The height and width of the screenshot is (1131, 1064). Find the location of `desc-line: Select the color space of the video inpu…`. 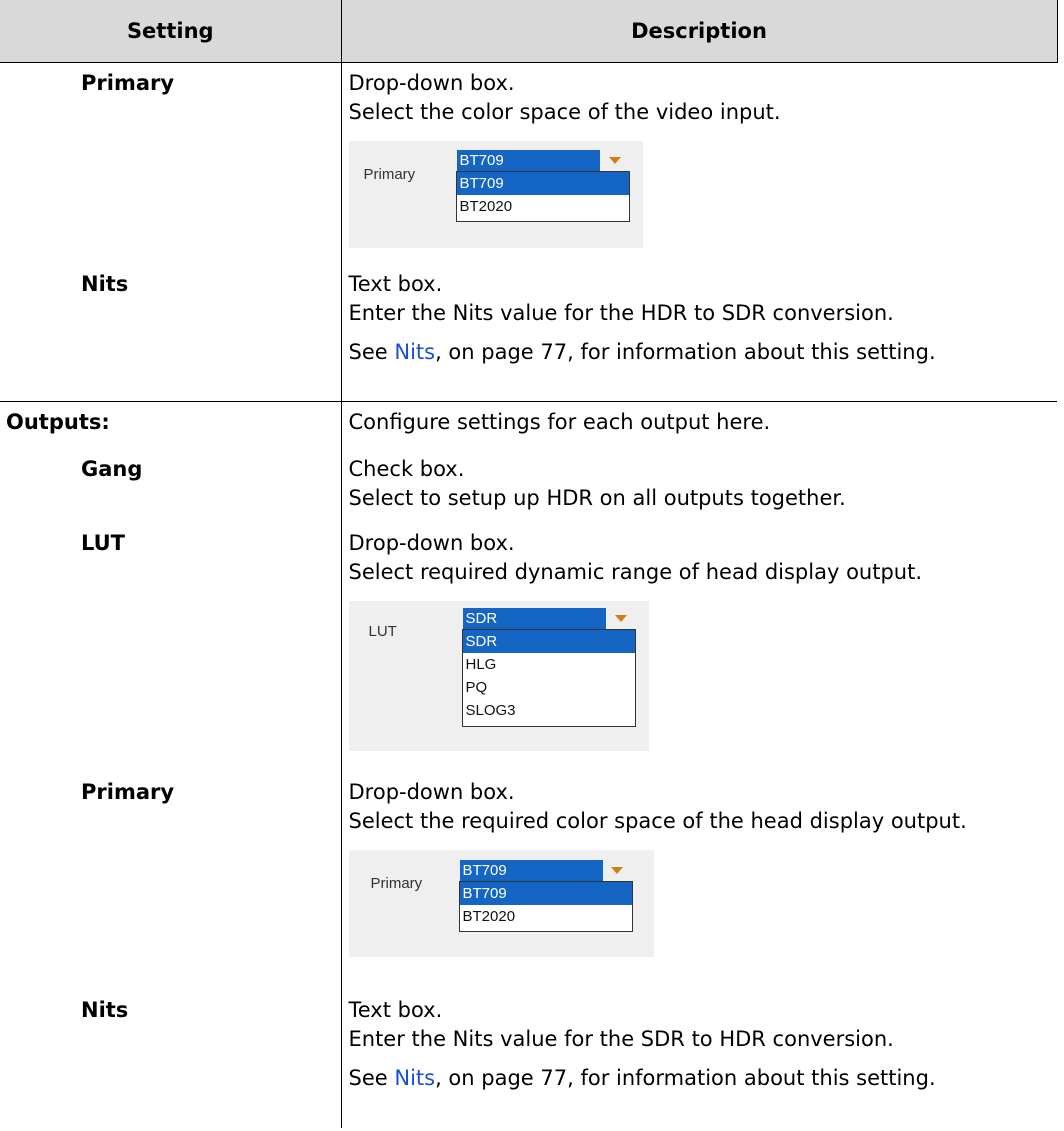

desc-line: Select the color space of the video inpu… is located at coordinates (564, 112).